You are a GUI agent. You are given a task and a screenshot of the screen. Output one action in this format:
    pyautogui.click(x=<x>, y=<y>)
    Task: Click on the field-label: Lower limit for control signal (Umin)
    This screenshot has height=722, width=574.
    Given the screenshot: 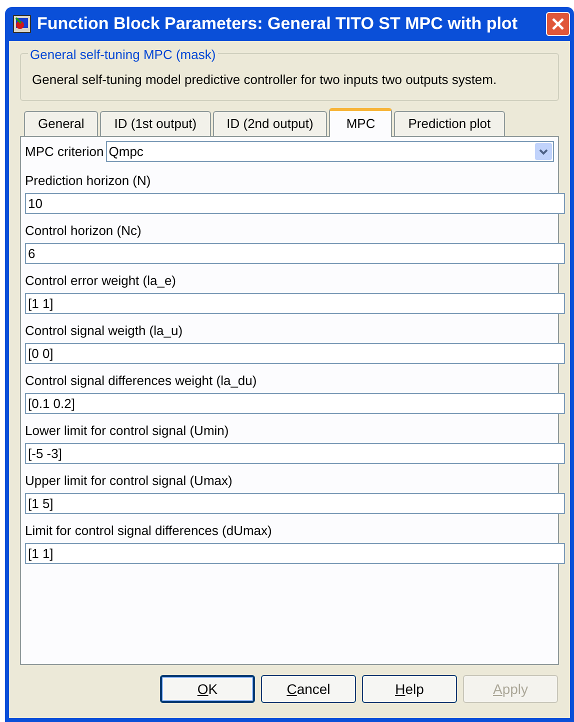 What is the action you would take?
    pyautogui.click(x=127, y=431)
    